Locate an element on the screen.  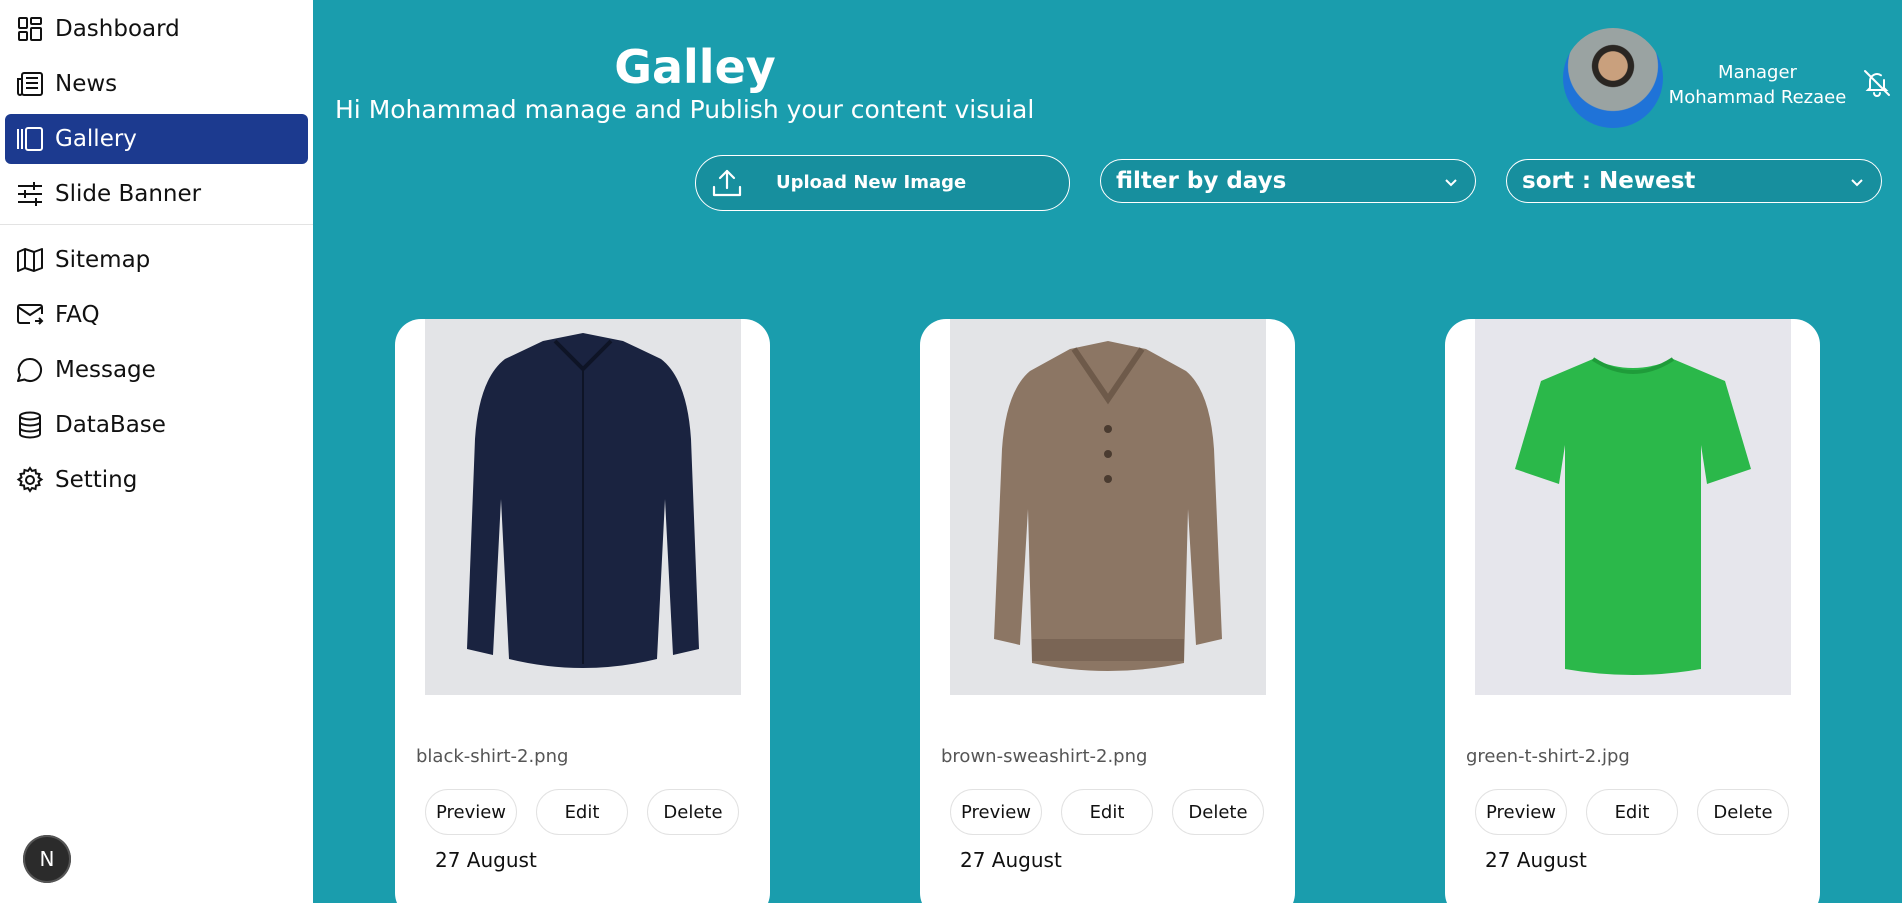
sidebar-item-label: FAQ is located at coordinates (77, 315).